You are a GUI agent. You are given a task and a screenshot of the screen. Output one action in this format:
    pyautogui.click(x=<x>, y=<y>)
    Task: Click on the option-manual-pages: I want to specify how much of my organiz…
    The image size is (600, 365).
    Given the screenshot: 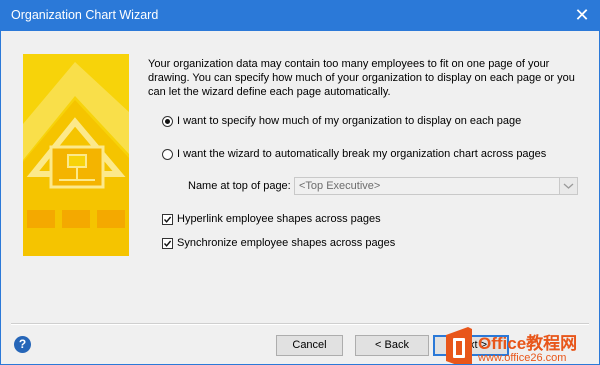 What is the action you would take?
    pyautogui.click(x=341, y=121)
    